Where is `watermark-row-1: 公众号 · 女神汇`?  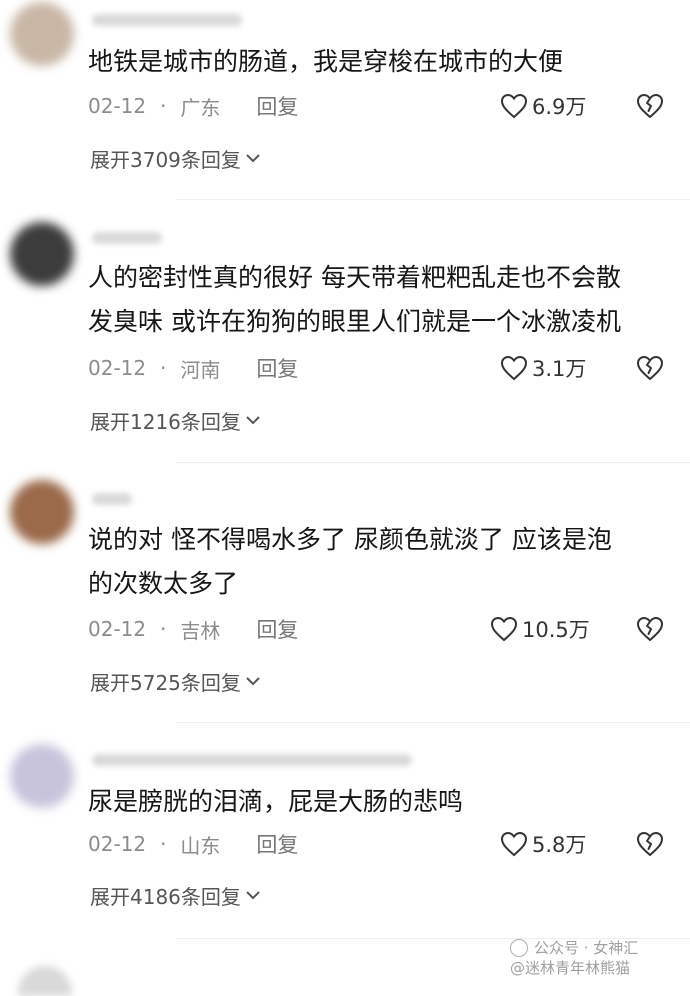 watermark-row-1: 公众号 · 女神汇 is located at coordinates (574, 948).